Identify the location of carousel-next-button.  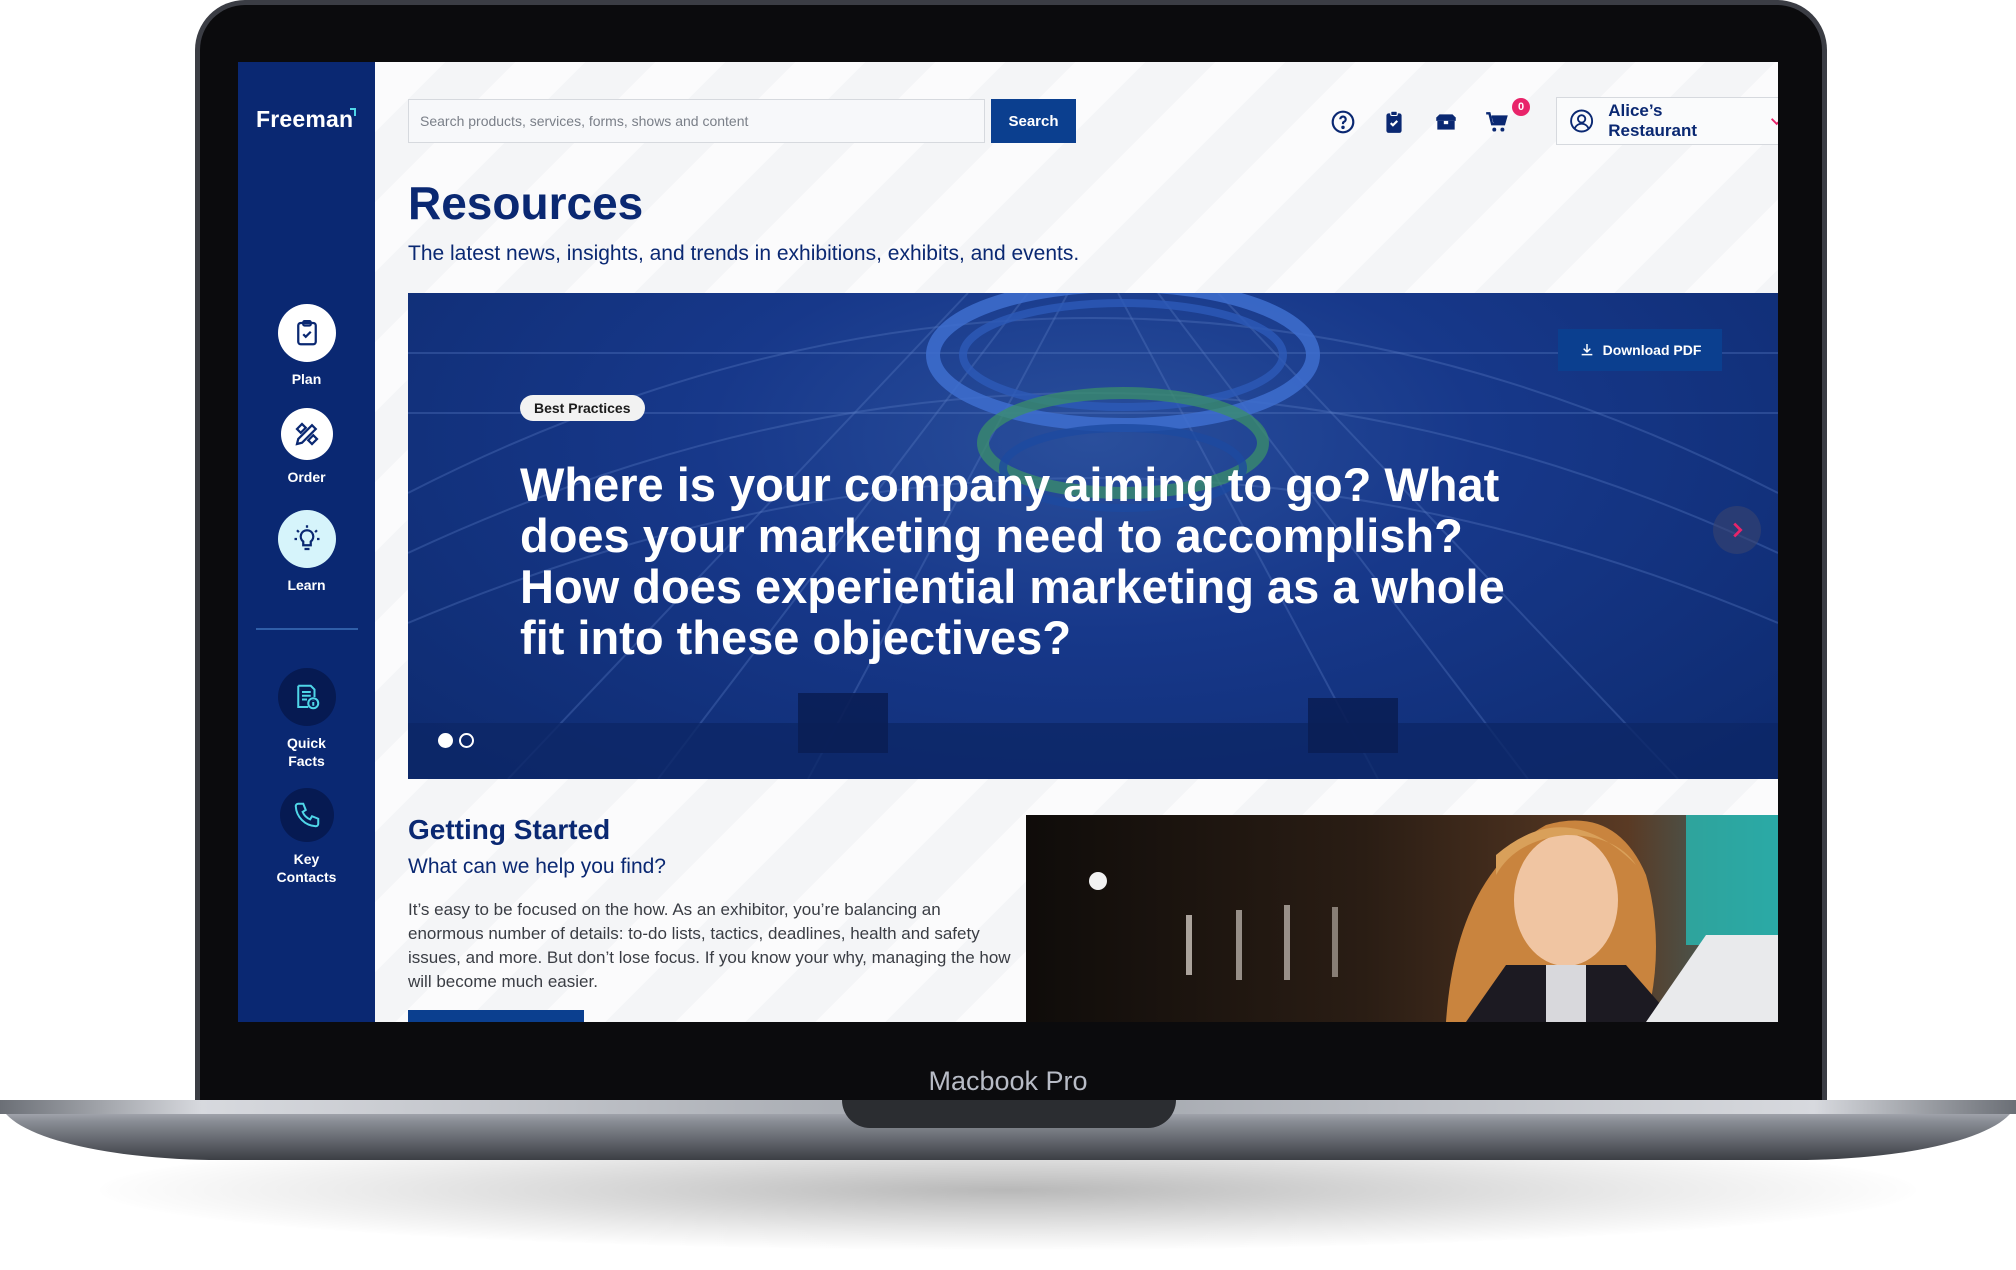
(1737, 530).